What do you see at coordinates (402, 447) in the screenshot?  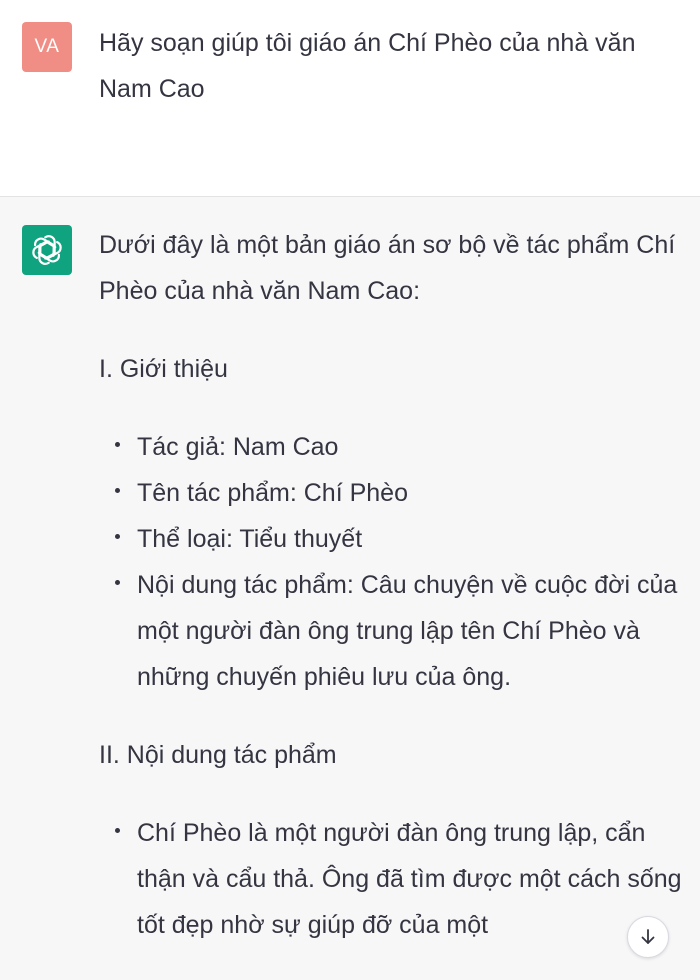 I see `list-item: Tác giả: Nam Cao` at bounding box center [402, 447].